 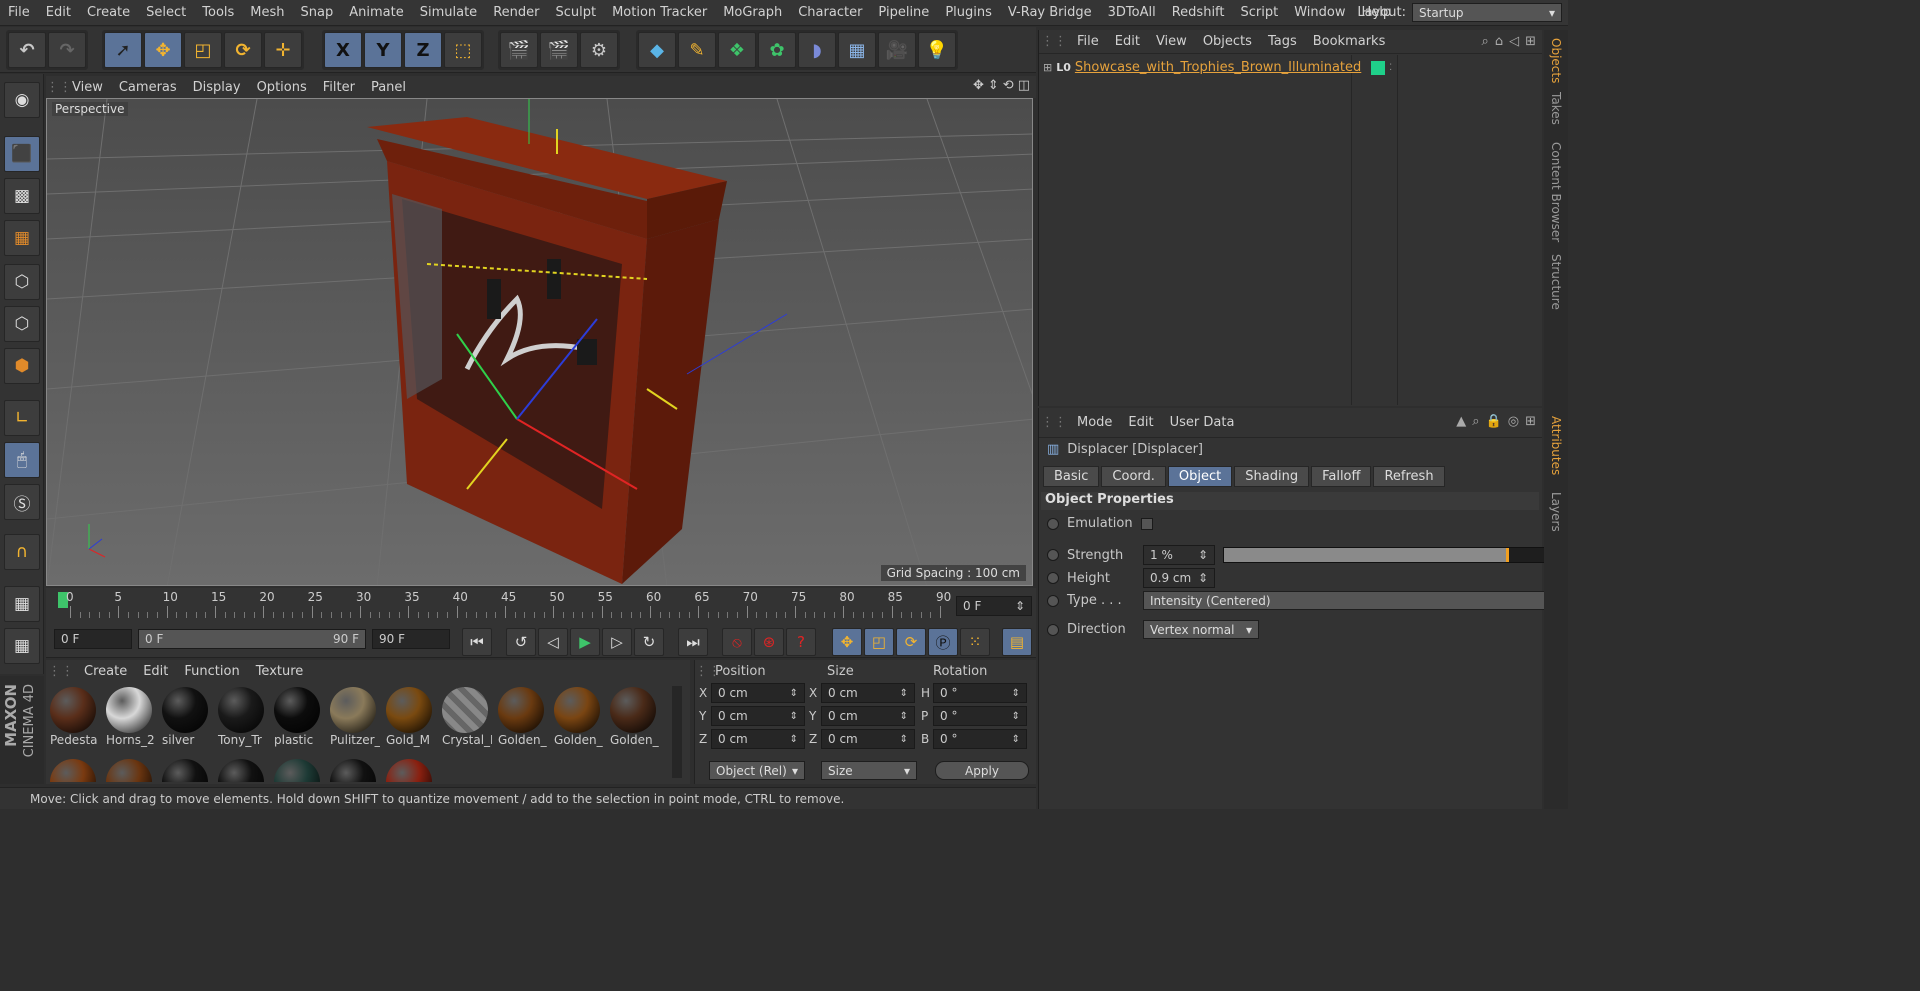 I want to click on viewport-menu-item: Cameras, so click(x=148, y=87).